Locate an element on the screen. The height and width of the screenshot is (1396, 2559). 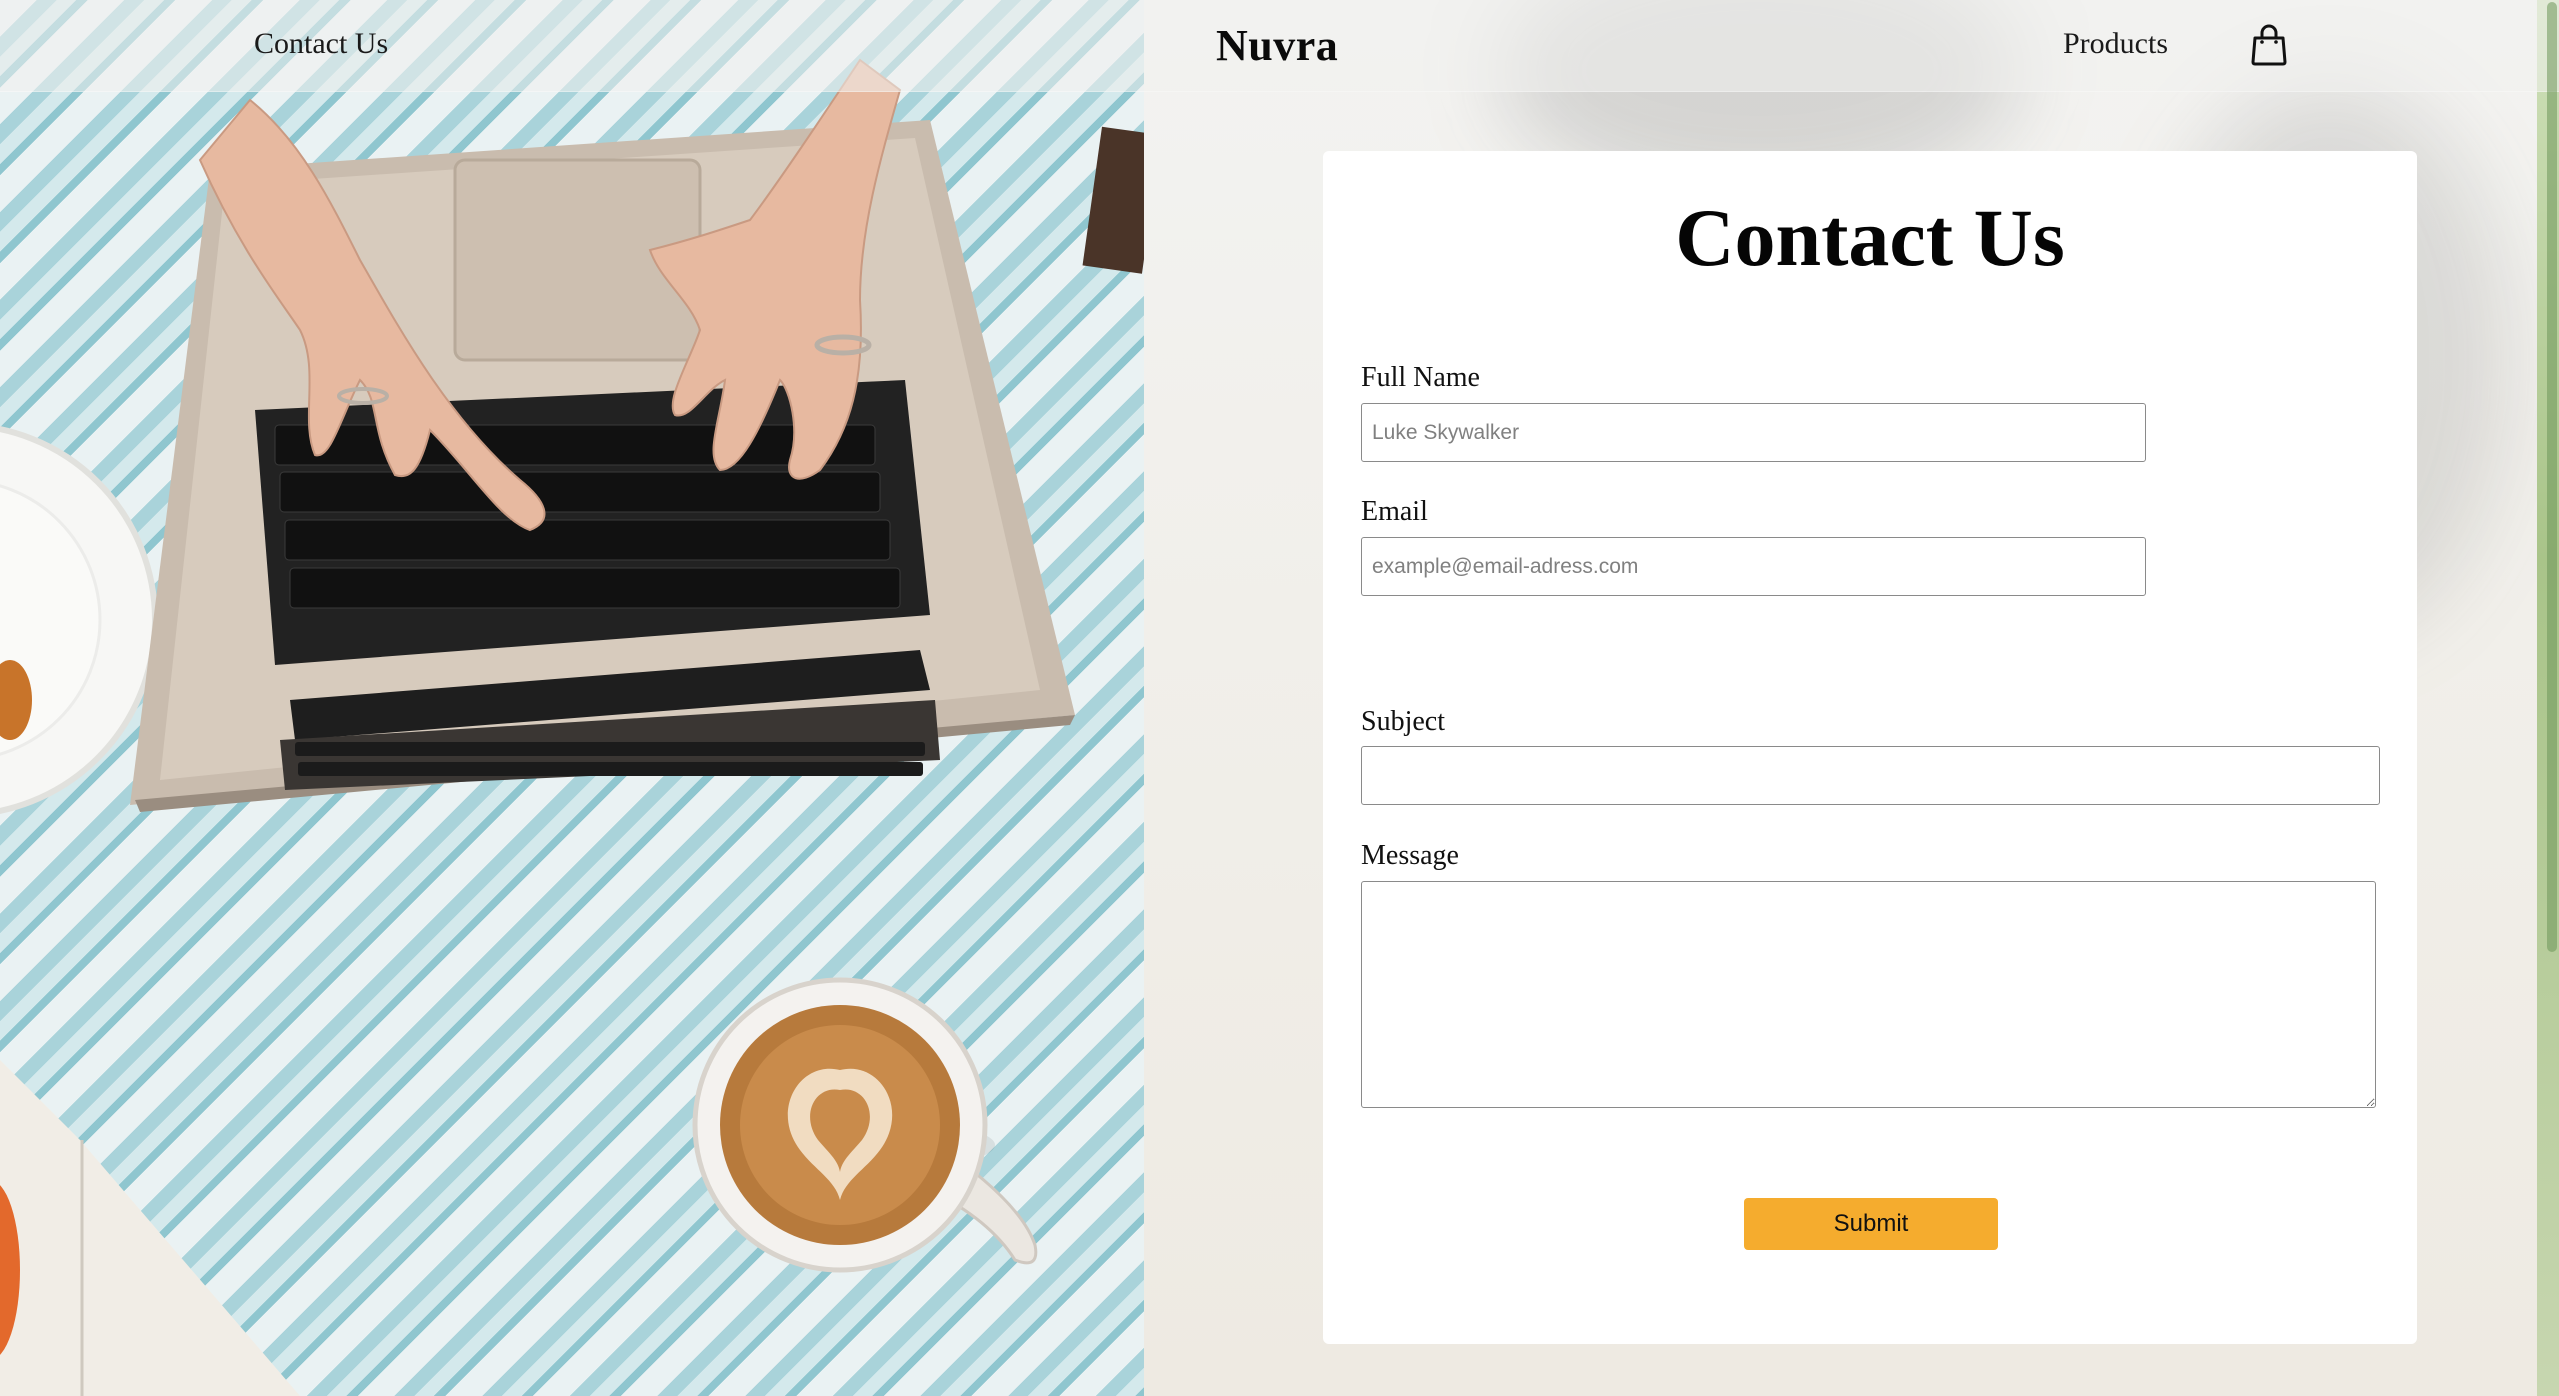
submit-button: Submit is located at coordinates (1871, 1224).